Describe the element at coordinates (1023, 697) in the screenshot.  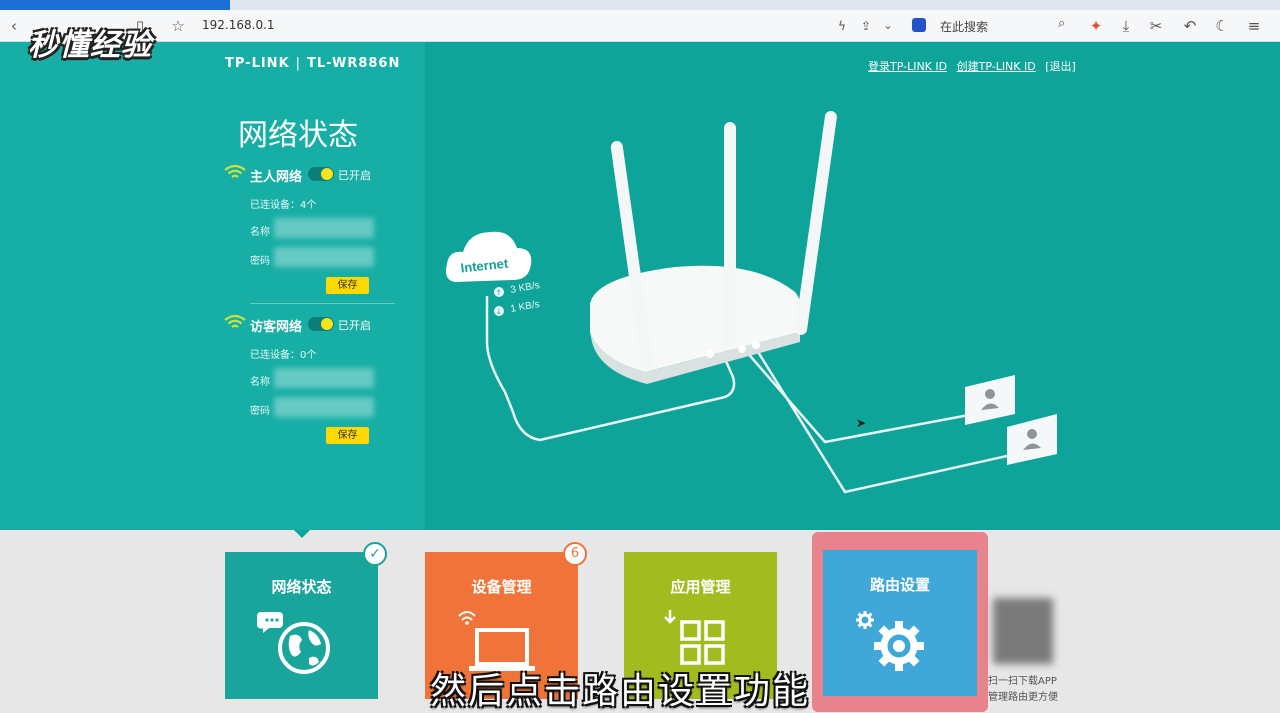
I see `app-promo-line2: 管理路由更方便` at that location.